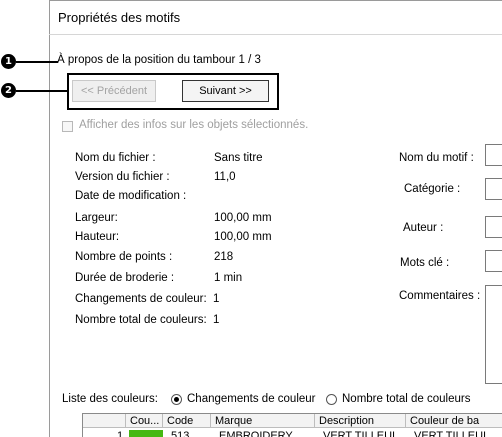 This screenshot has width=502, height=437. What do you see at coordinates (440, 296) in the screenshot?
I see `comments-label: Commentaires :` at bounding box center [440, 296].